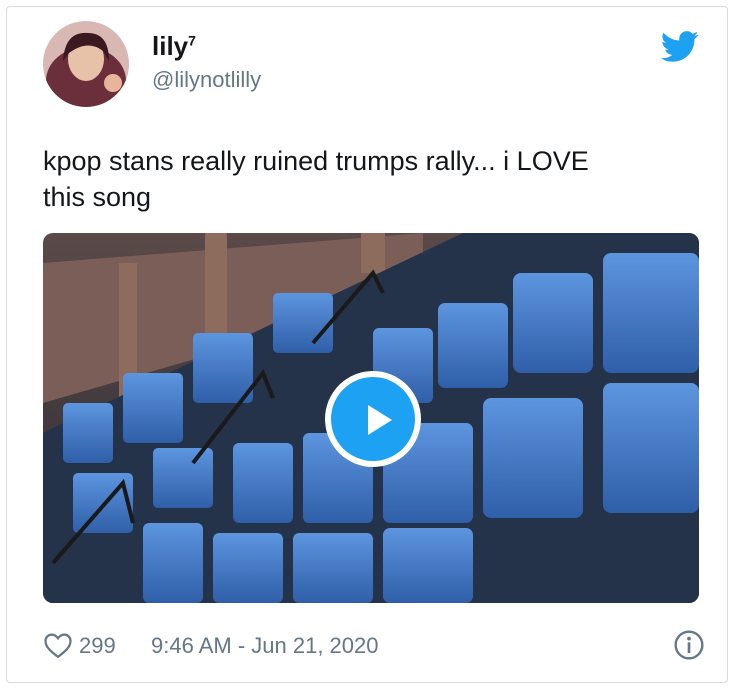 The width and height of the screenshot is (736, 689). Describe the element at coordinates (680, 47) in the screenshot. I see `twitter-bird-icon` at that location.